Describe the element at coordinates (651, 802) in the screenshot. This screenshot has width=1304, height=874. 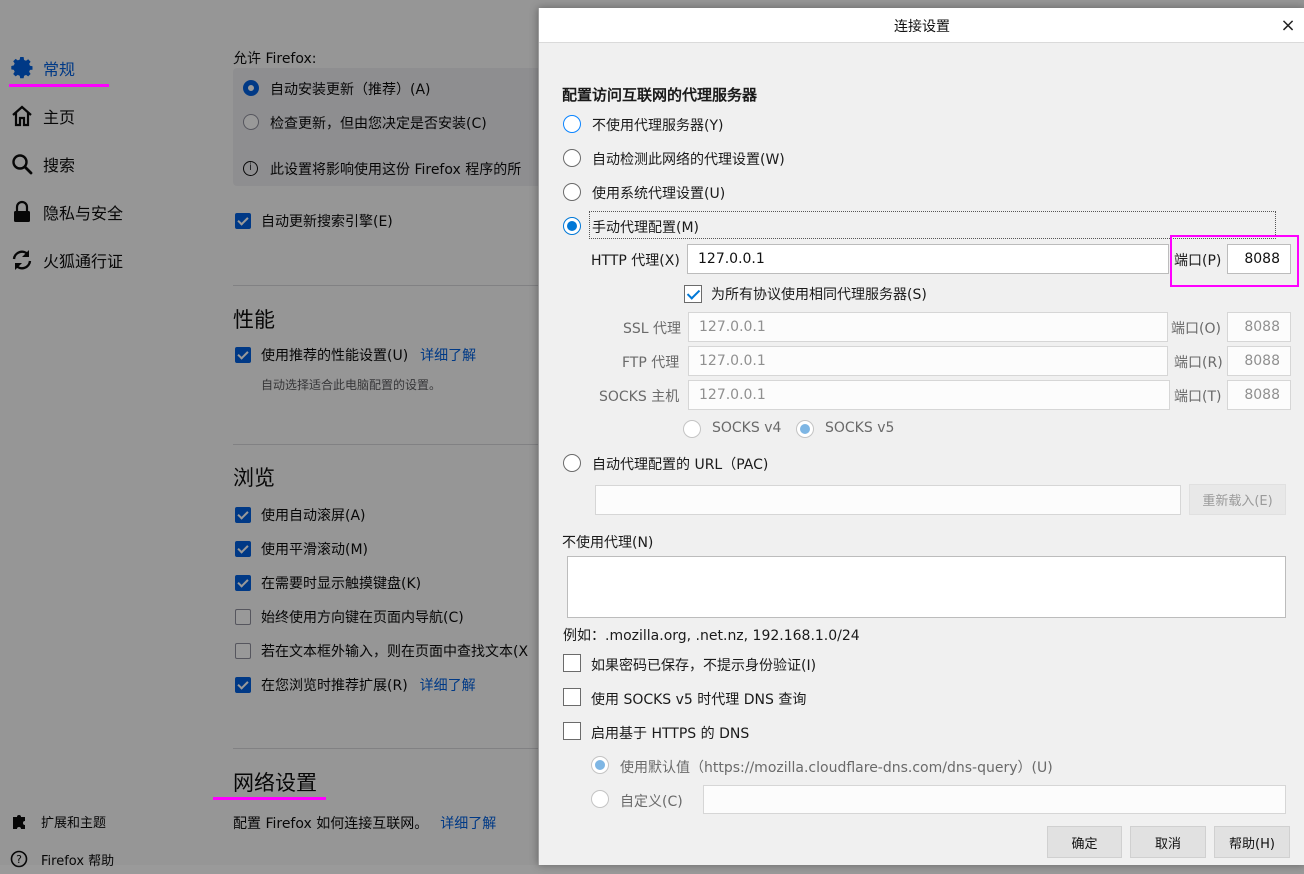
I see `dns-custom-label: 自定义(C)` at that location.